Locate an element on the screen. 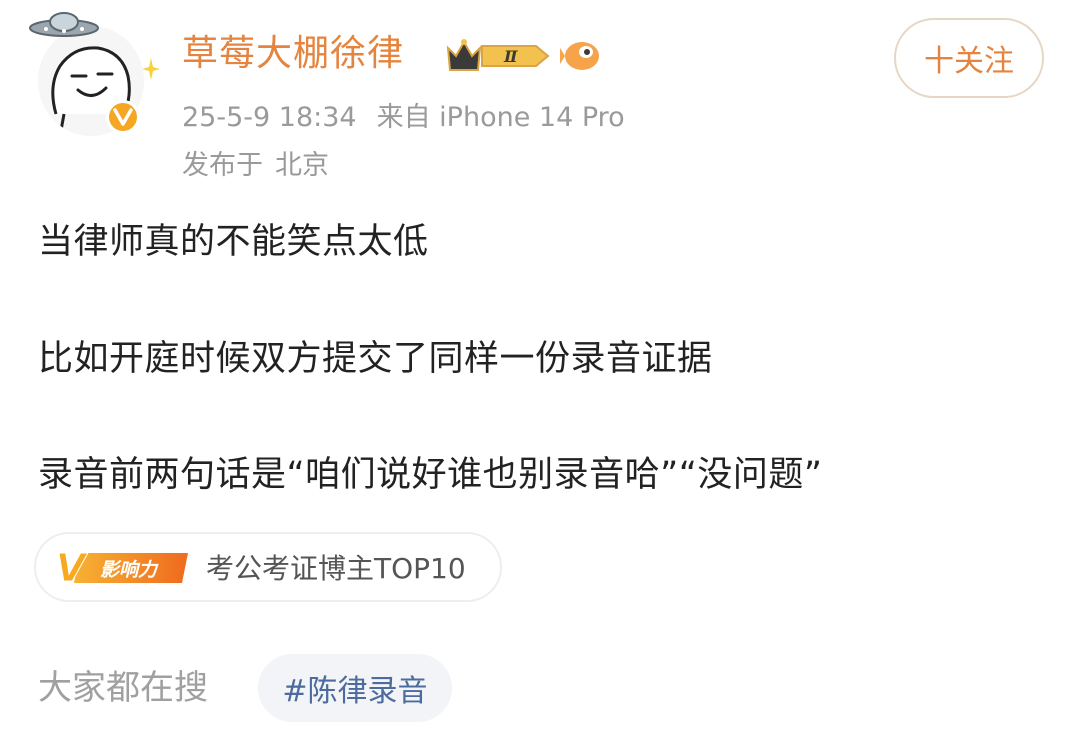 Image resolution: width=1079 pixels, height=748 pixels. influence-badge-pill: V 影响力 考公考证博主TOP10 is located at coordinates (268, 567).